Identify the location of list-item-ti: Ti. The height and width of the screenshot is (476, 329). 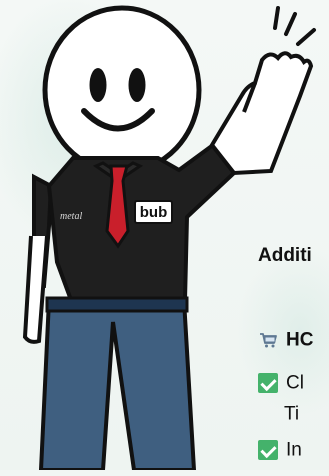
(291, 413).